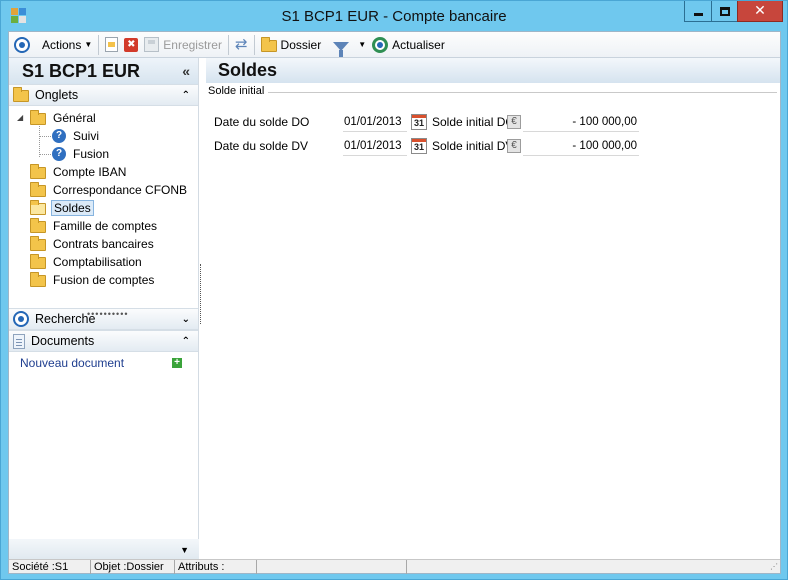 This screenshot has width=788, height=580. What do you see at coordinates (581, 122) in the screenshot?
I see `solde-initial-do-field` at bounding box center [581, 122].